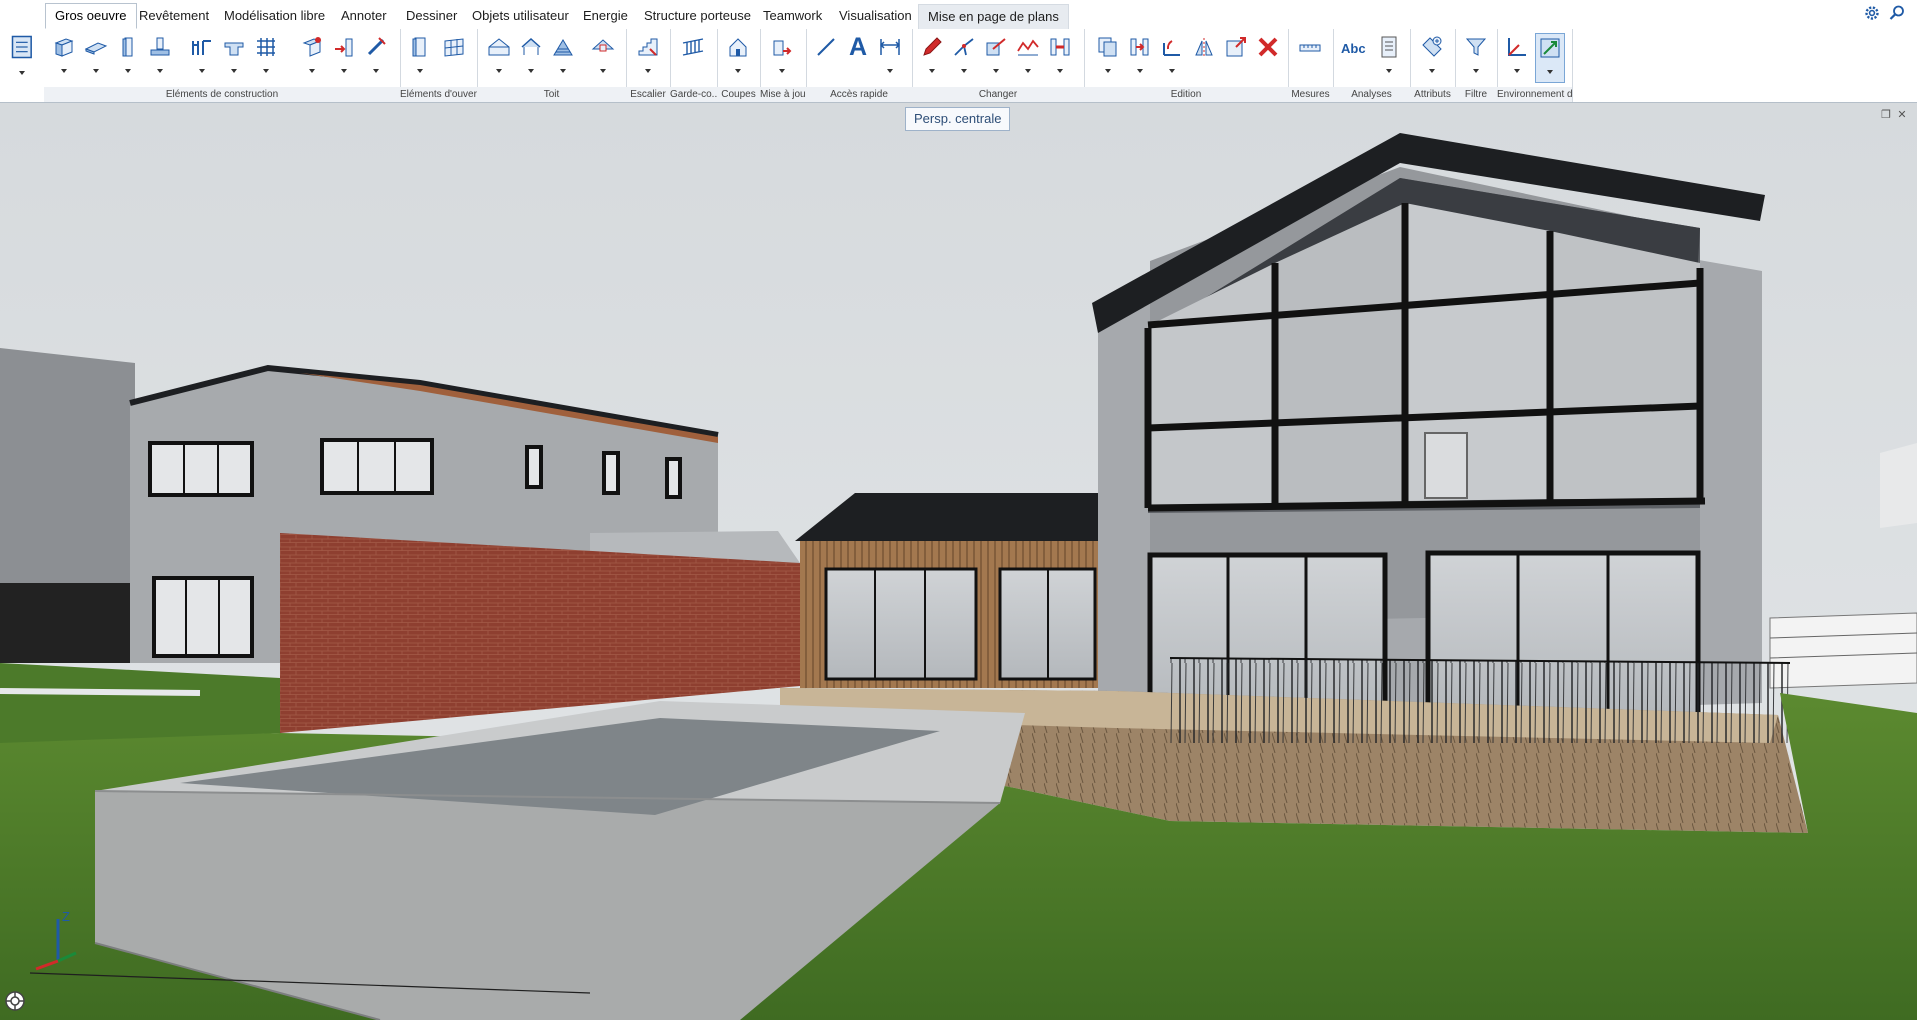  Describe the element at coordinates (826, 57) in the screenshot. I see `line-tool-button` at that location.